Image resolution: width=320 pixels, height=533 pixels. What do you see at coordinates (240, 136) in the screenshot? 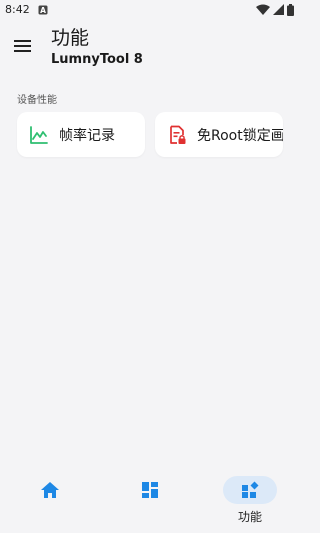
I see `card-label: 免Root锁定画` at bounding box center [240, 136].